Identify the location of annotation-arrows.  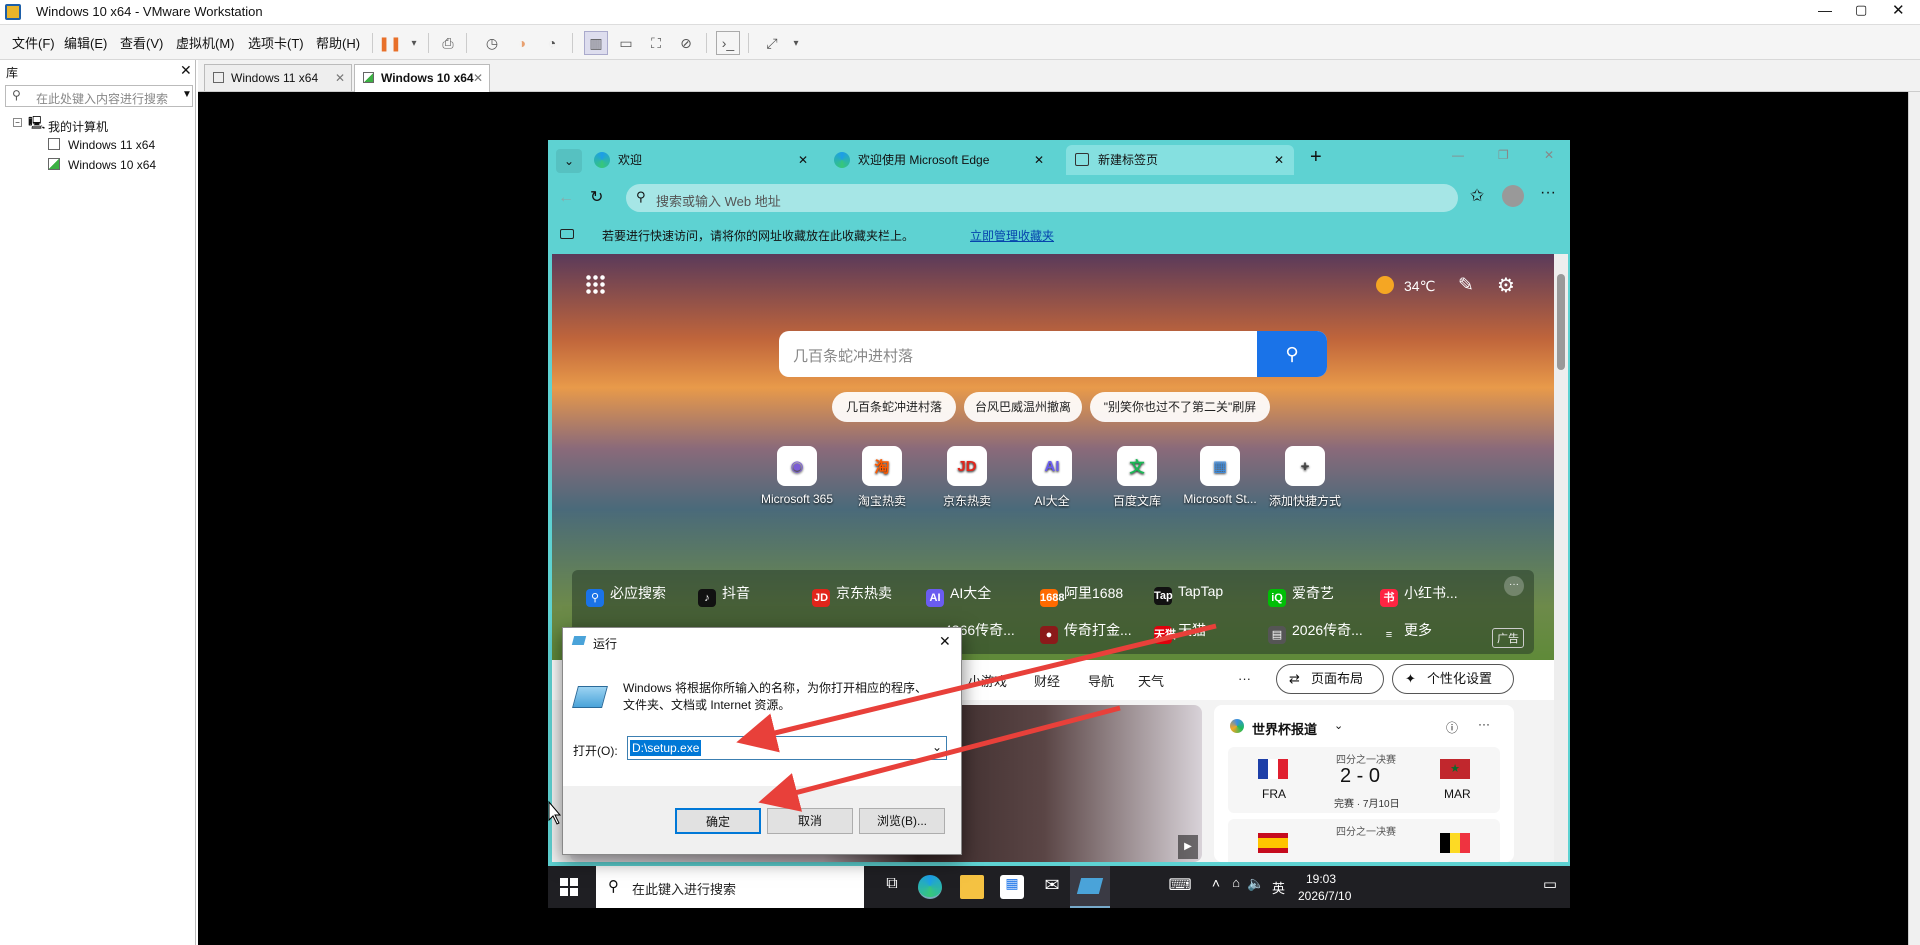
(882, 724).